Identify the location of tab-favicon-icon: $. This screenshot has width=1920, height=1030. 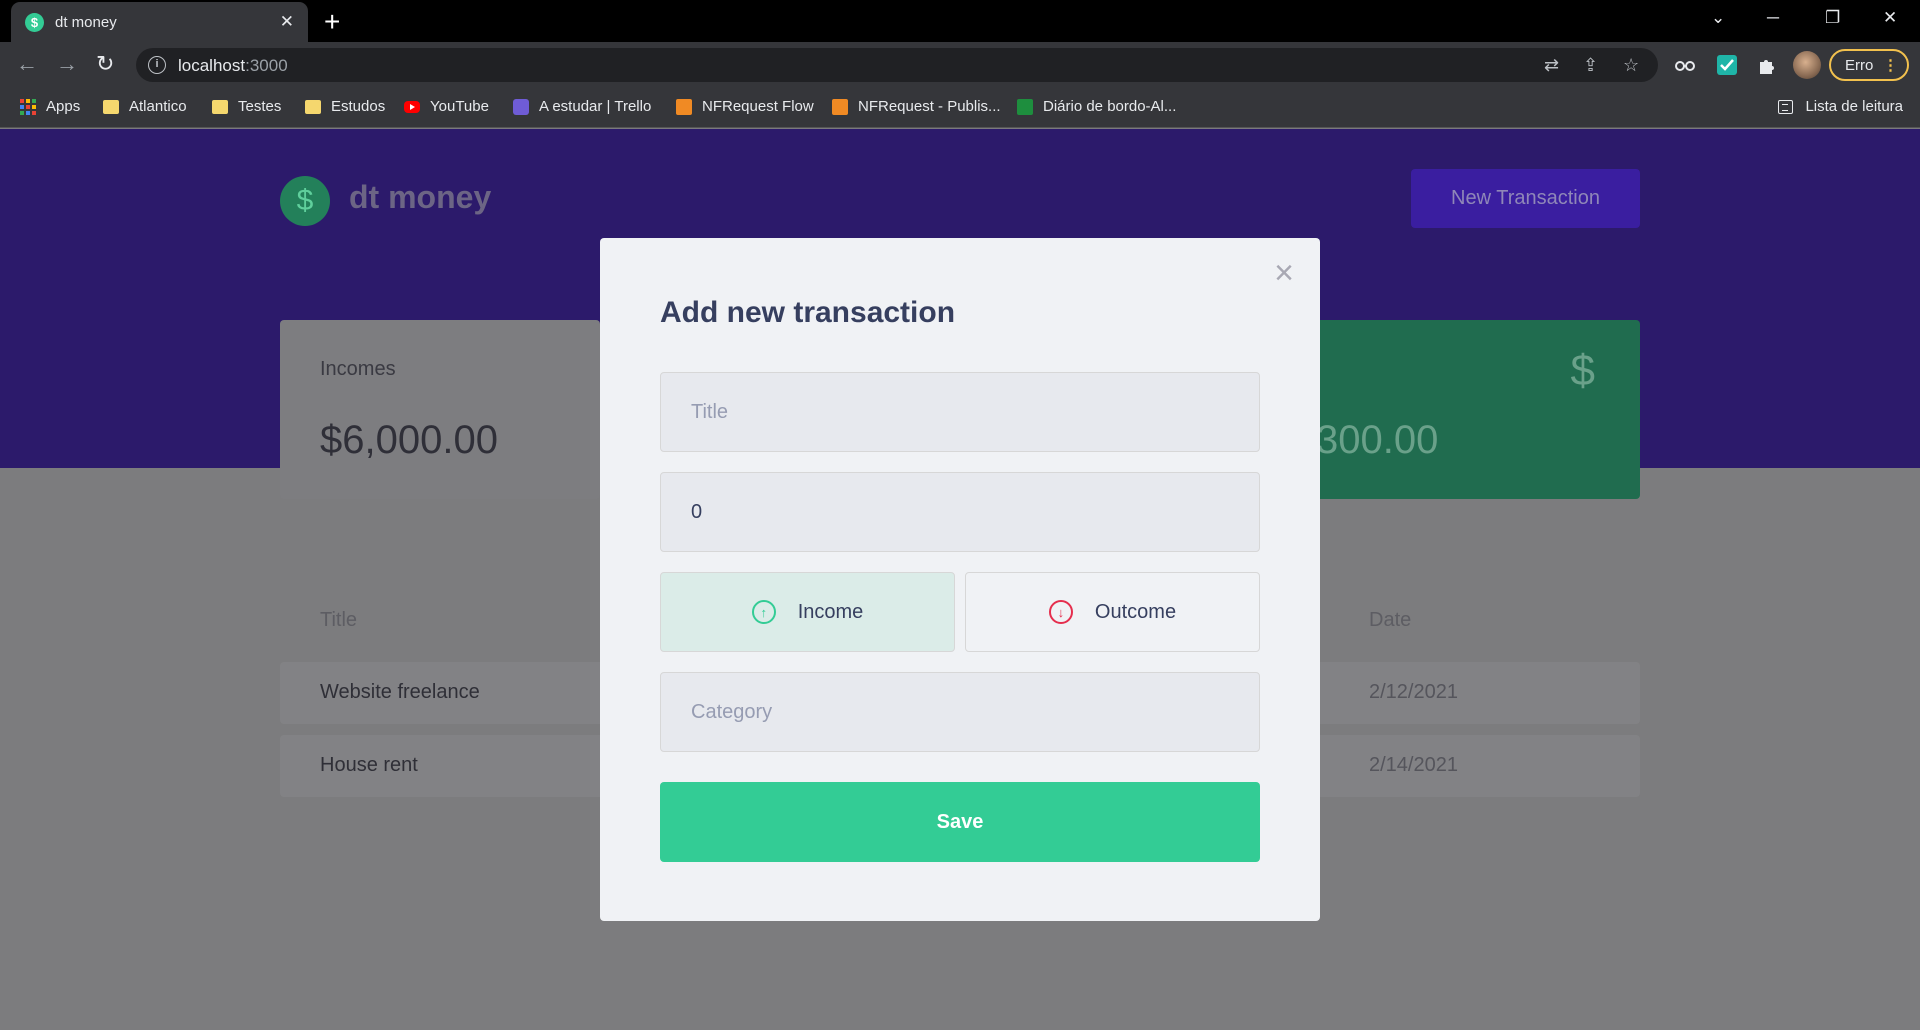
(34, 22).